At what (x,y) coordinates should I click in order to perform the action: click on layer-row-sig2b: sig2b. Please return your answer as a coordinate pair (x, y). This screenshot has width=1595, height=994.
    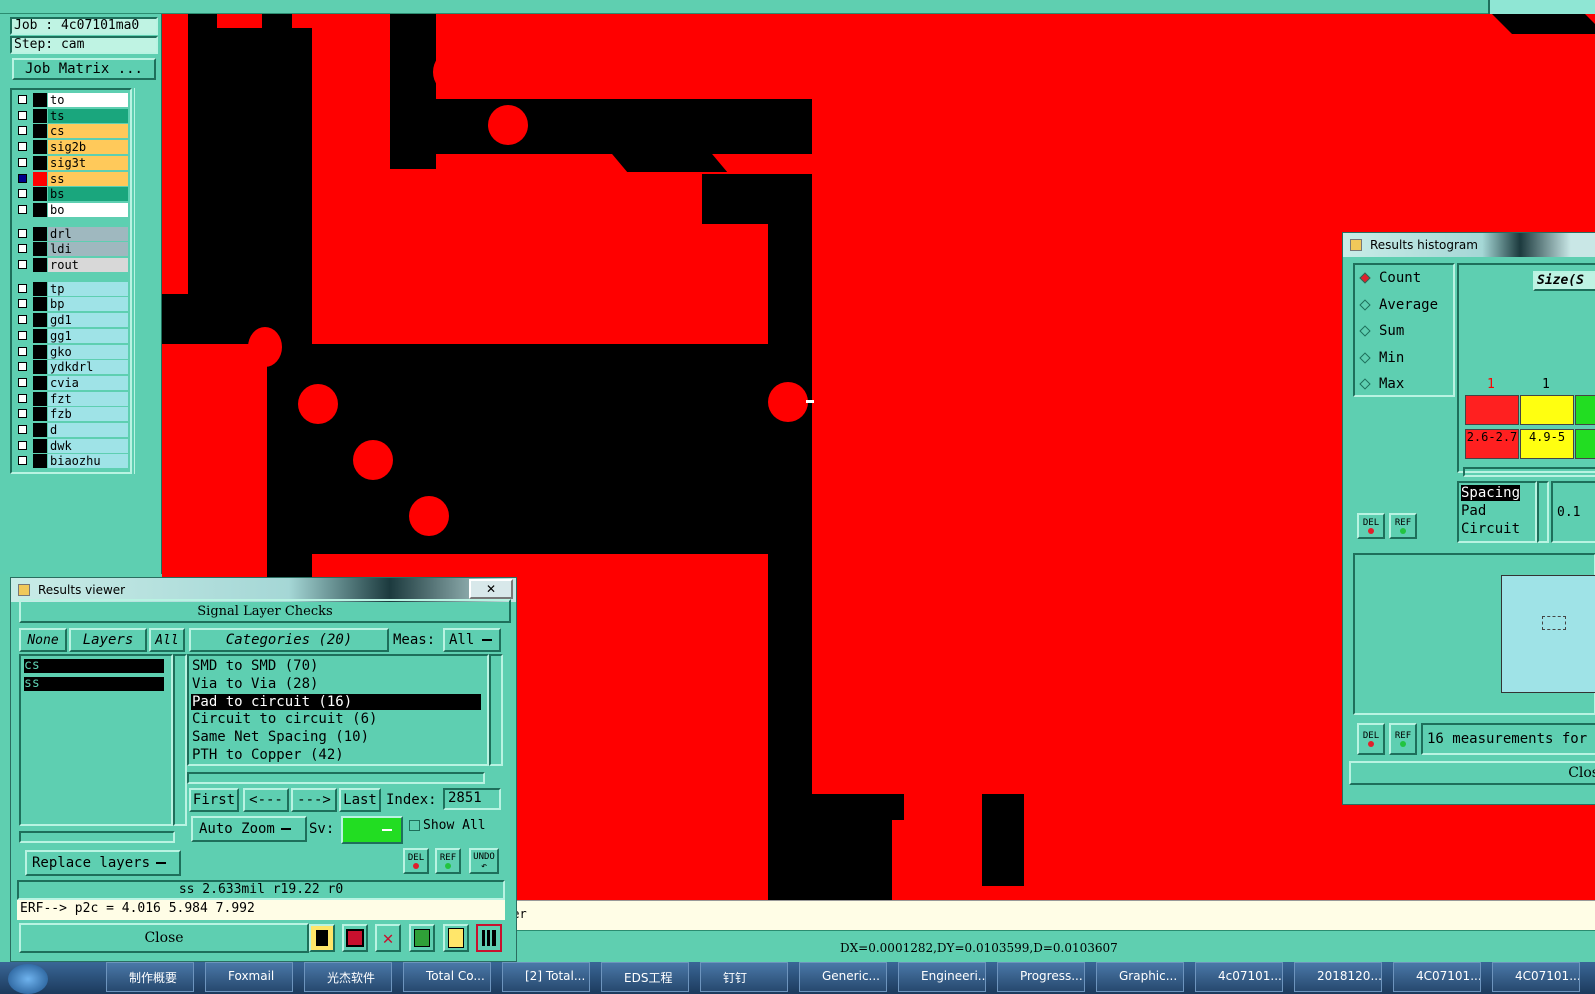
    Looking at the image, I should click on (72, 147).